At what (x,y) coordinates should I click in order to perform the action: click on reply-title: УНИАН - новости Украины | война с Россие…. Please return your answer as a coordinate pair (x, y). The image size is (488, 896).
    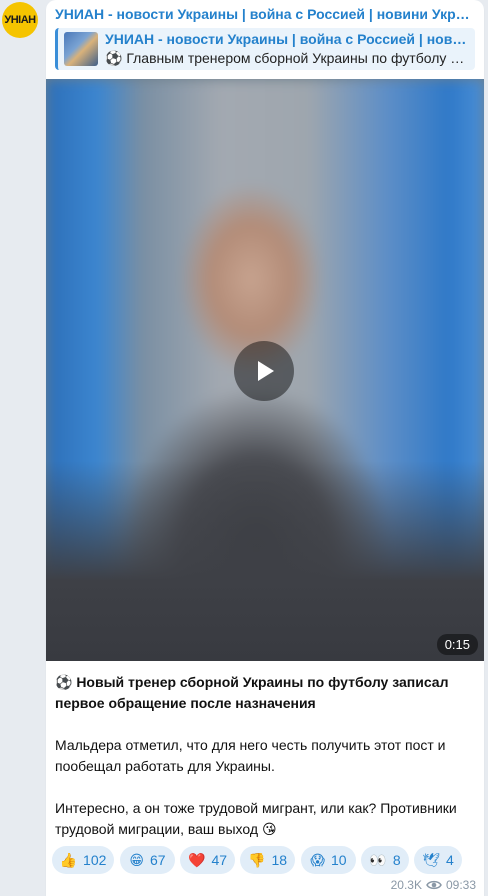
    Looking at the image, I should click on (288, 39).